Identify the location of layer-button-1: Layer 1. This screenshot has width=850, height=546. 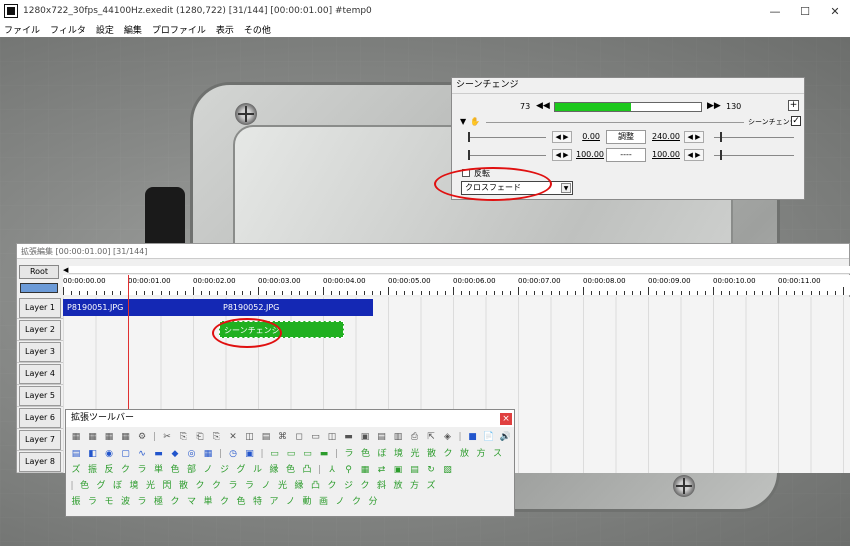
(40, 308).